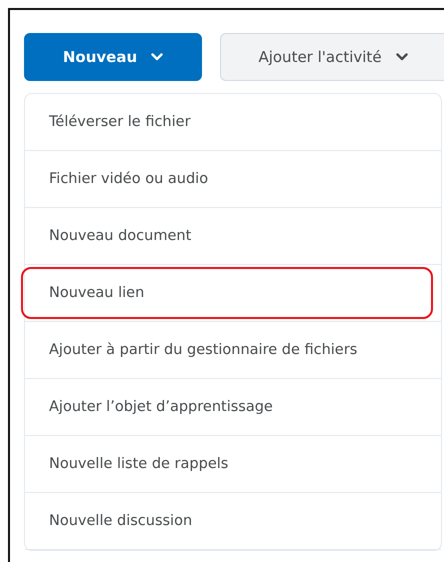  Describe the element at coordinates (227, 236) in the screenshot. I see `menu-item: Nouveau document` at that location.